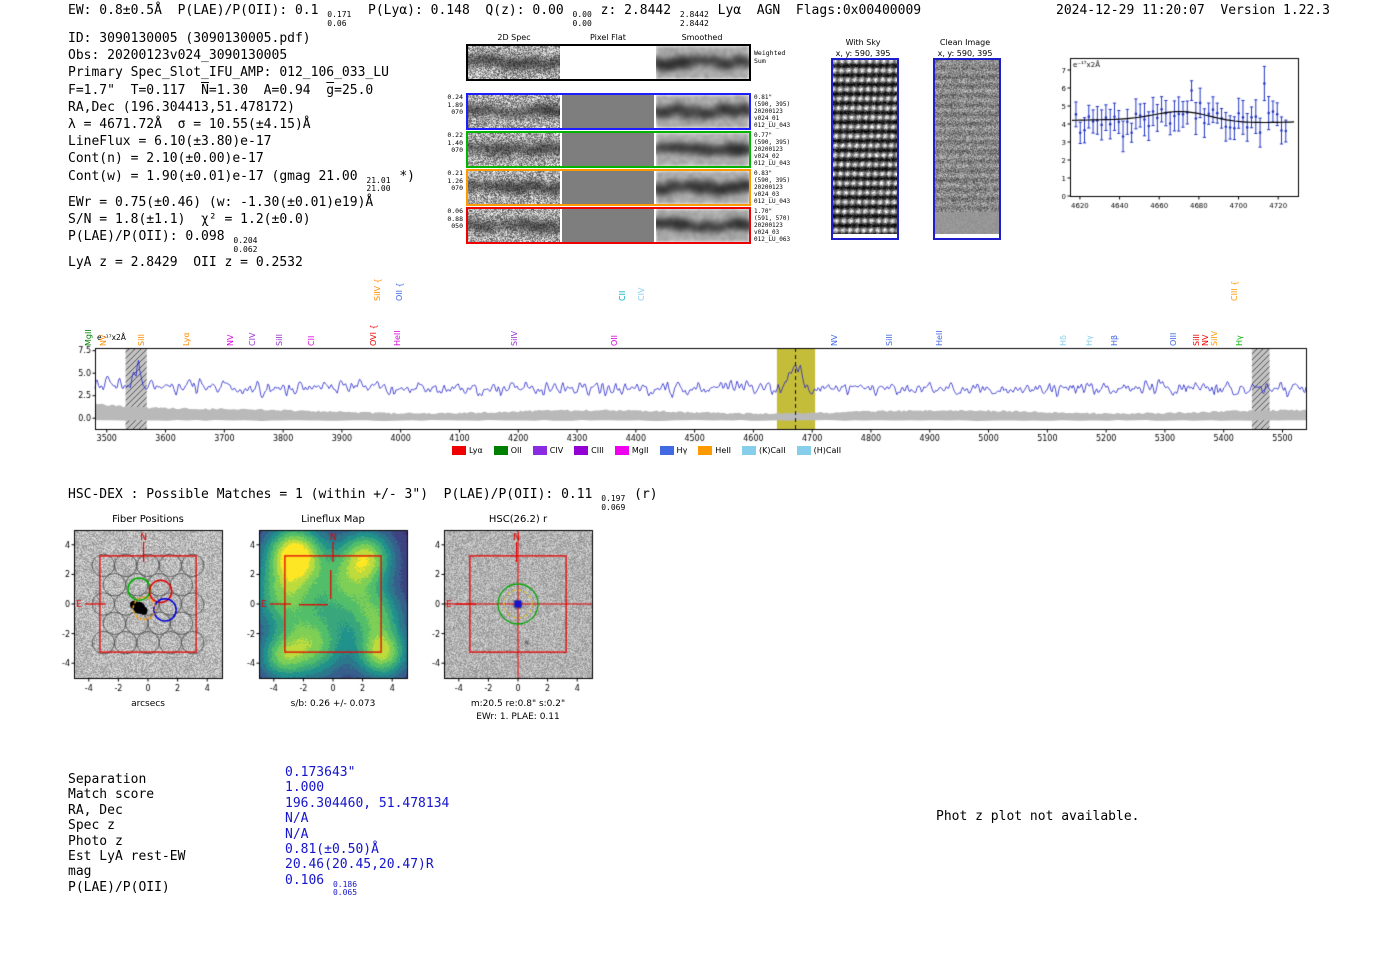  I want to click on info-line: S/N = 1.8(±1.1) χ² = 1.2(±0.0), so click(241, 219).